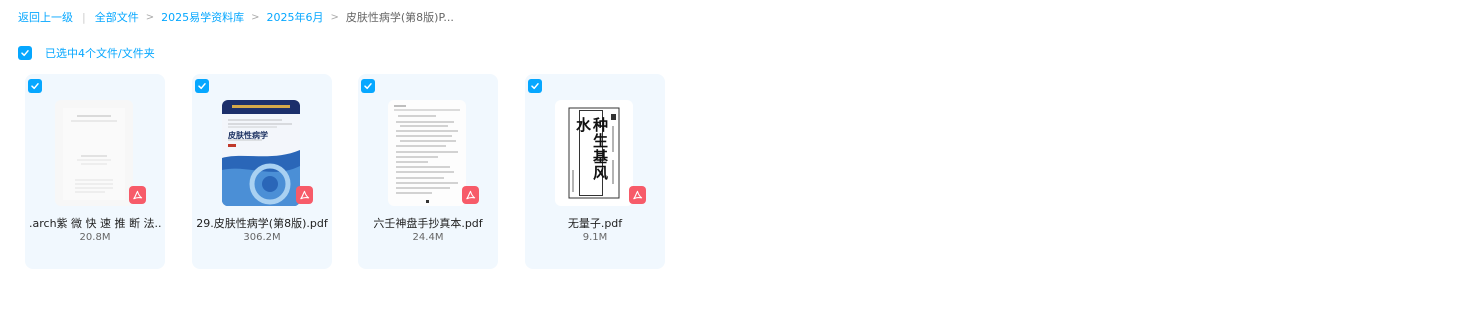 The width and height of the screenshot is (1469, 312). What do you see at coordinates (295, 17) in the screenshot?
I see `breadcrumb-item-month: 2025年6月` at bounding box center [295, 17].